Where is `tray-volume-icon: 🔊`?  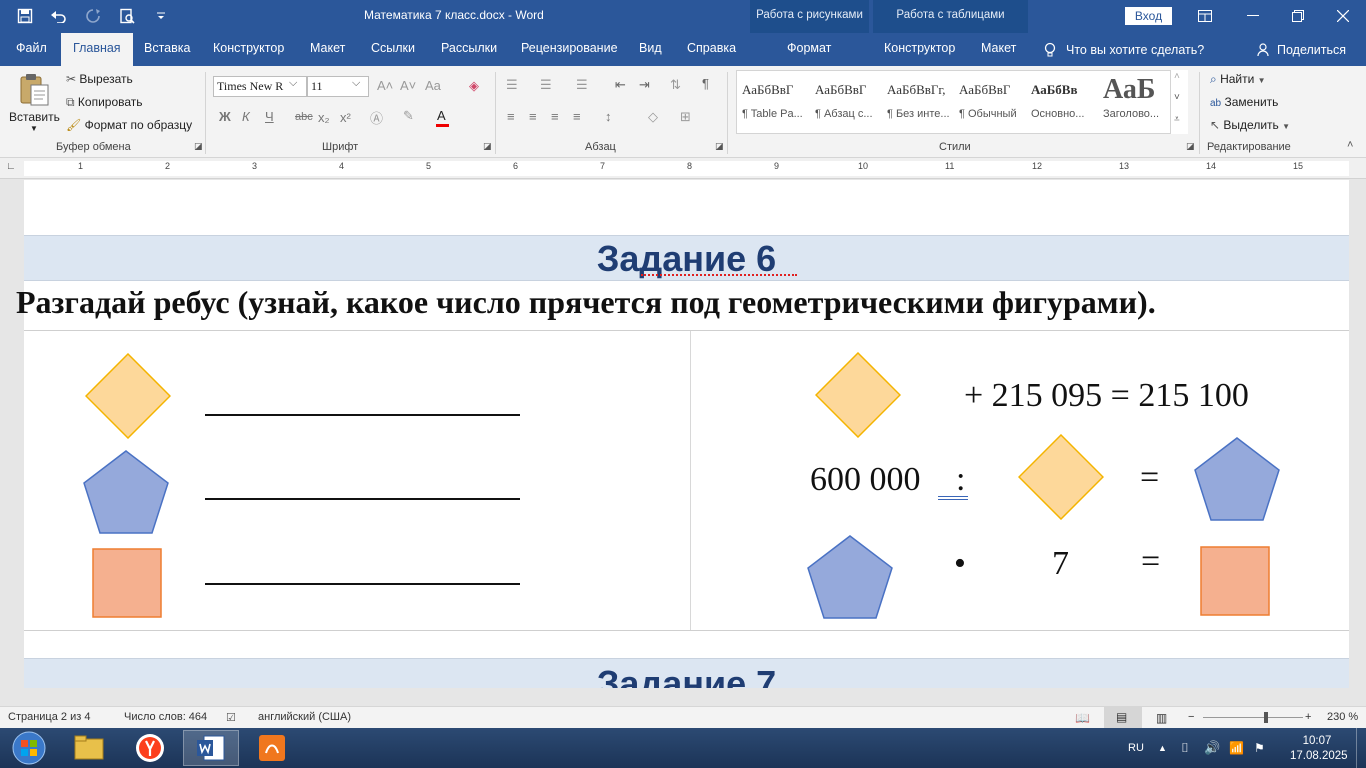 tray-volume-icon: 🔊 is located at coordinates (1212, 748).